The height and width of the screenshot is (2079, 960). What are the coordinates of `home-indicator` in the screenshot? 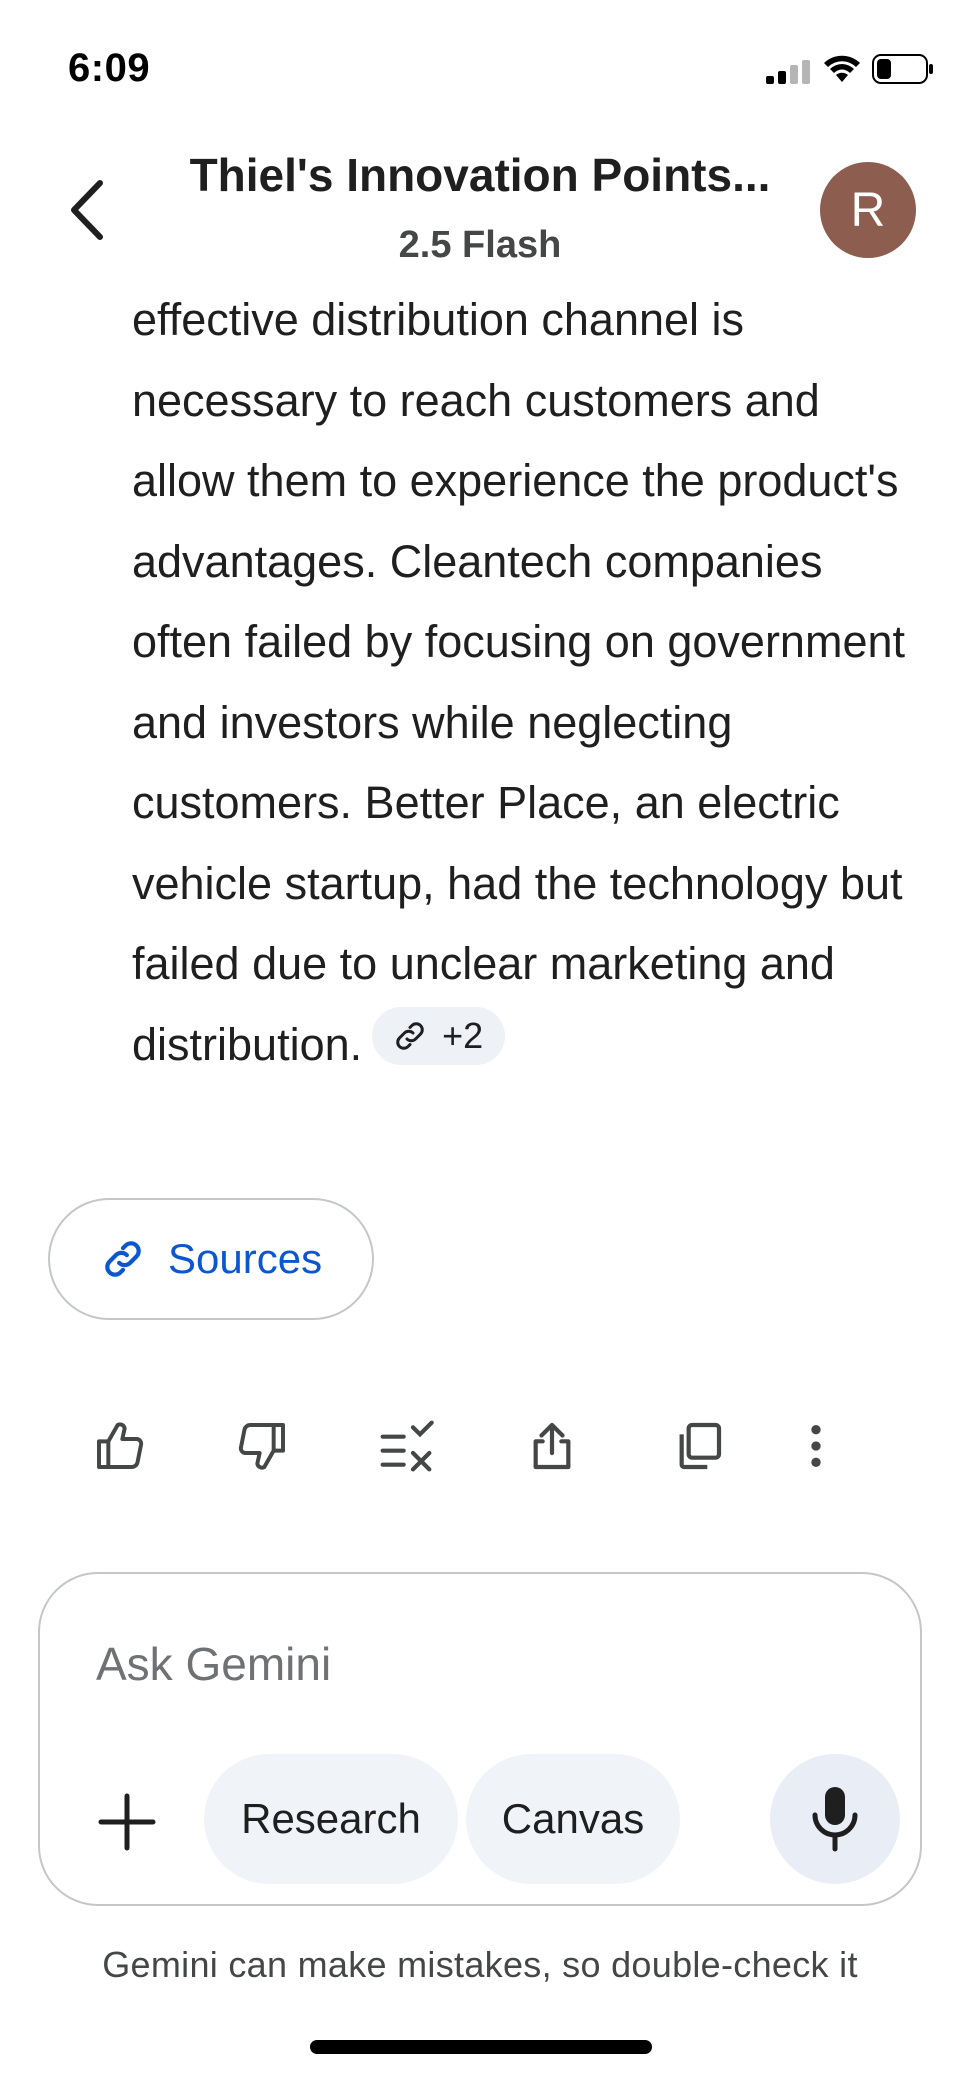 It's located at (481, 2047).